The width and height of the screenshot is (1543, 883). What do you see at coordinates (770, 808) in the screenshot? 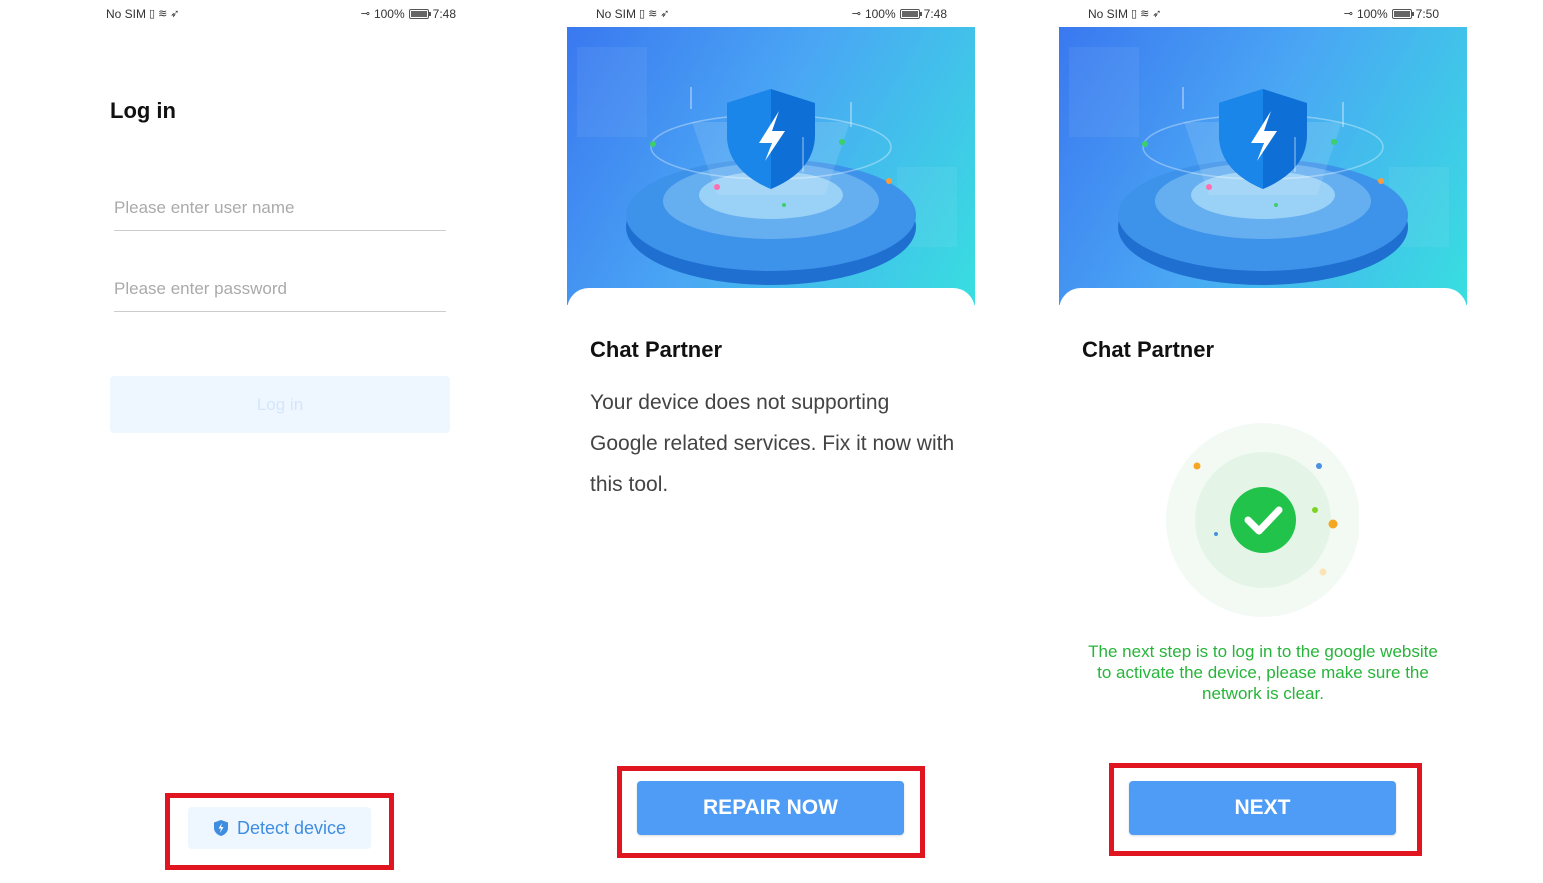
I see `repair-now-button: REPAIR NOW` at bounding box center [770, 808].